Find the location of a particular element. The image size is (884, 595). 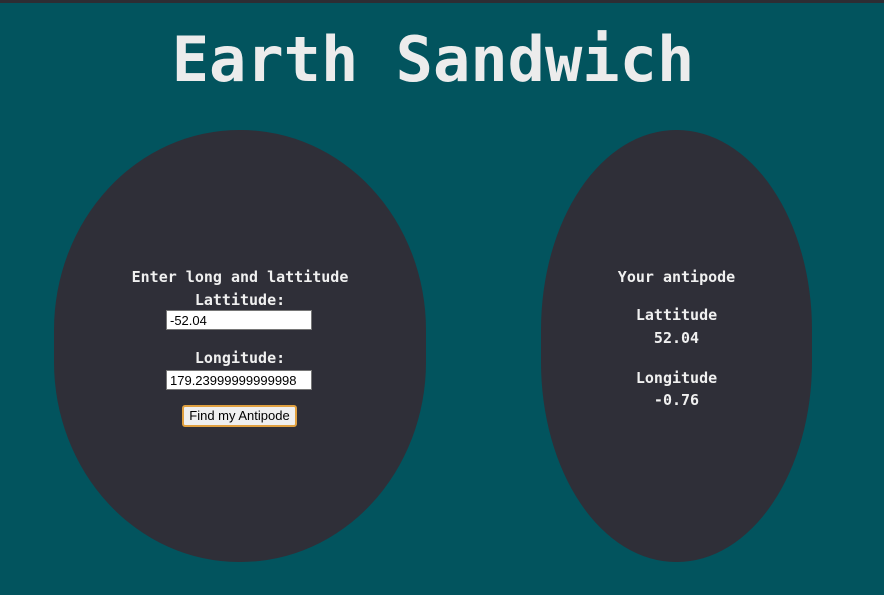

longitude-input is located at coordinates (239, 380).